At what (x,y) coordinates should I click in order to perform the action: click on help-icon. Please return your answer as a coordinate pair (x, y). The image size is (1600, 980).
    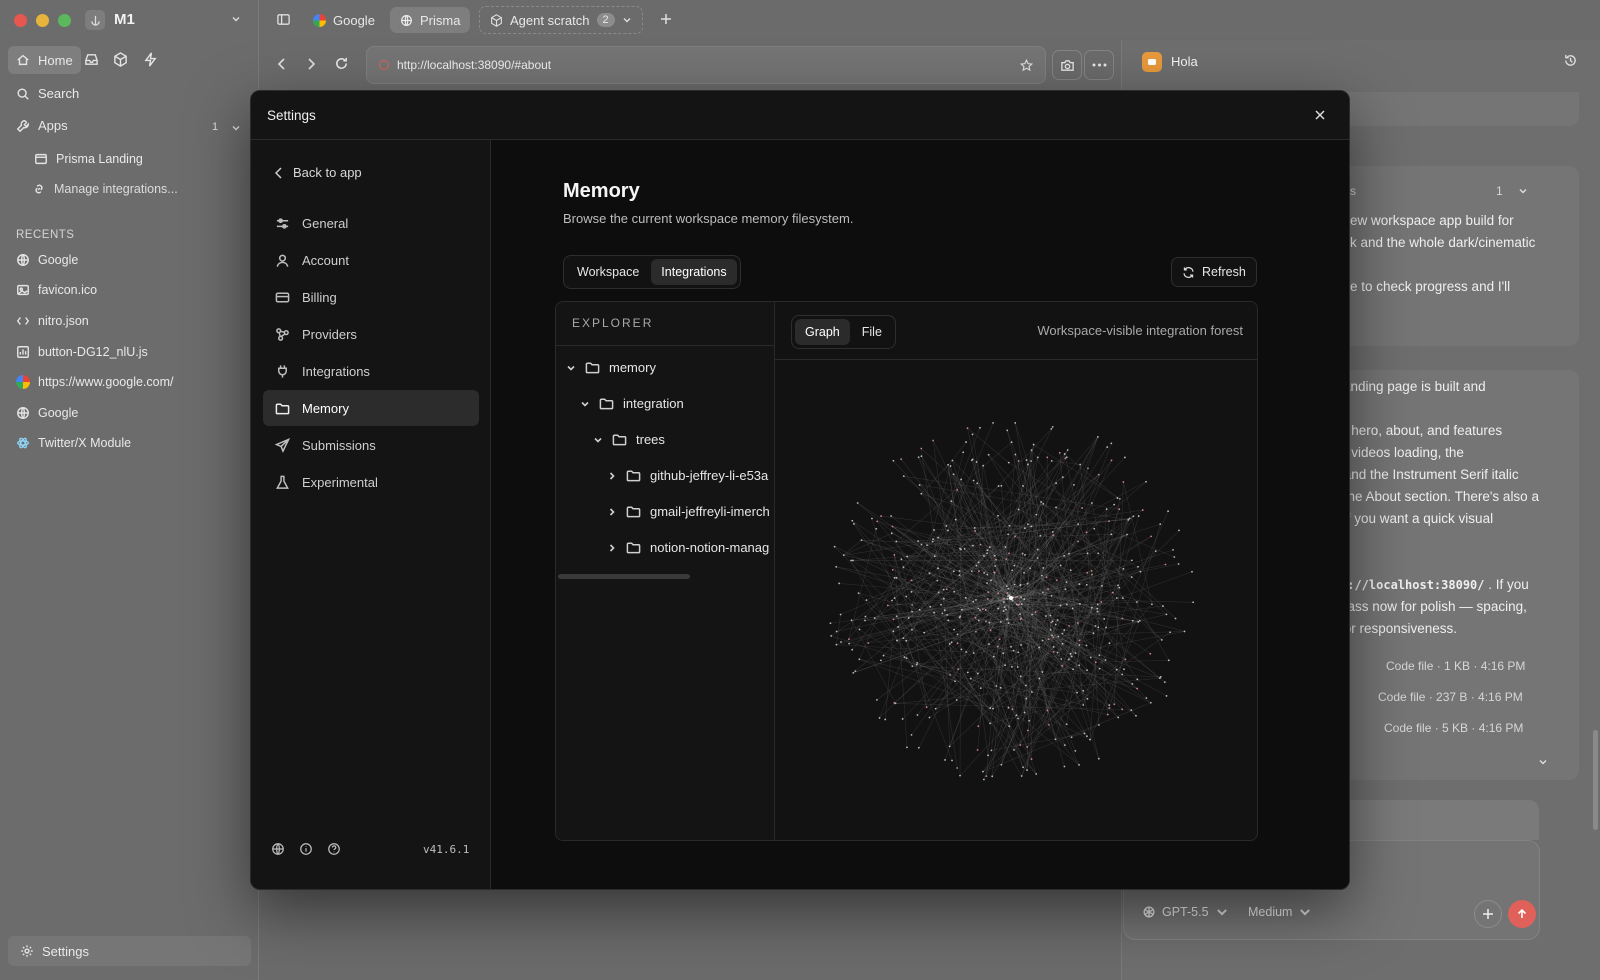
    Looking at the image, I should click on (334, 849).